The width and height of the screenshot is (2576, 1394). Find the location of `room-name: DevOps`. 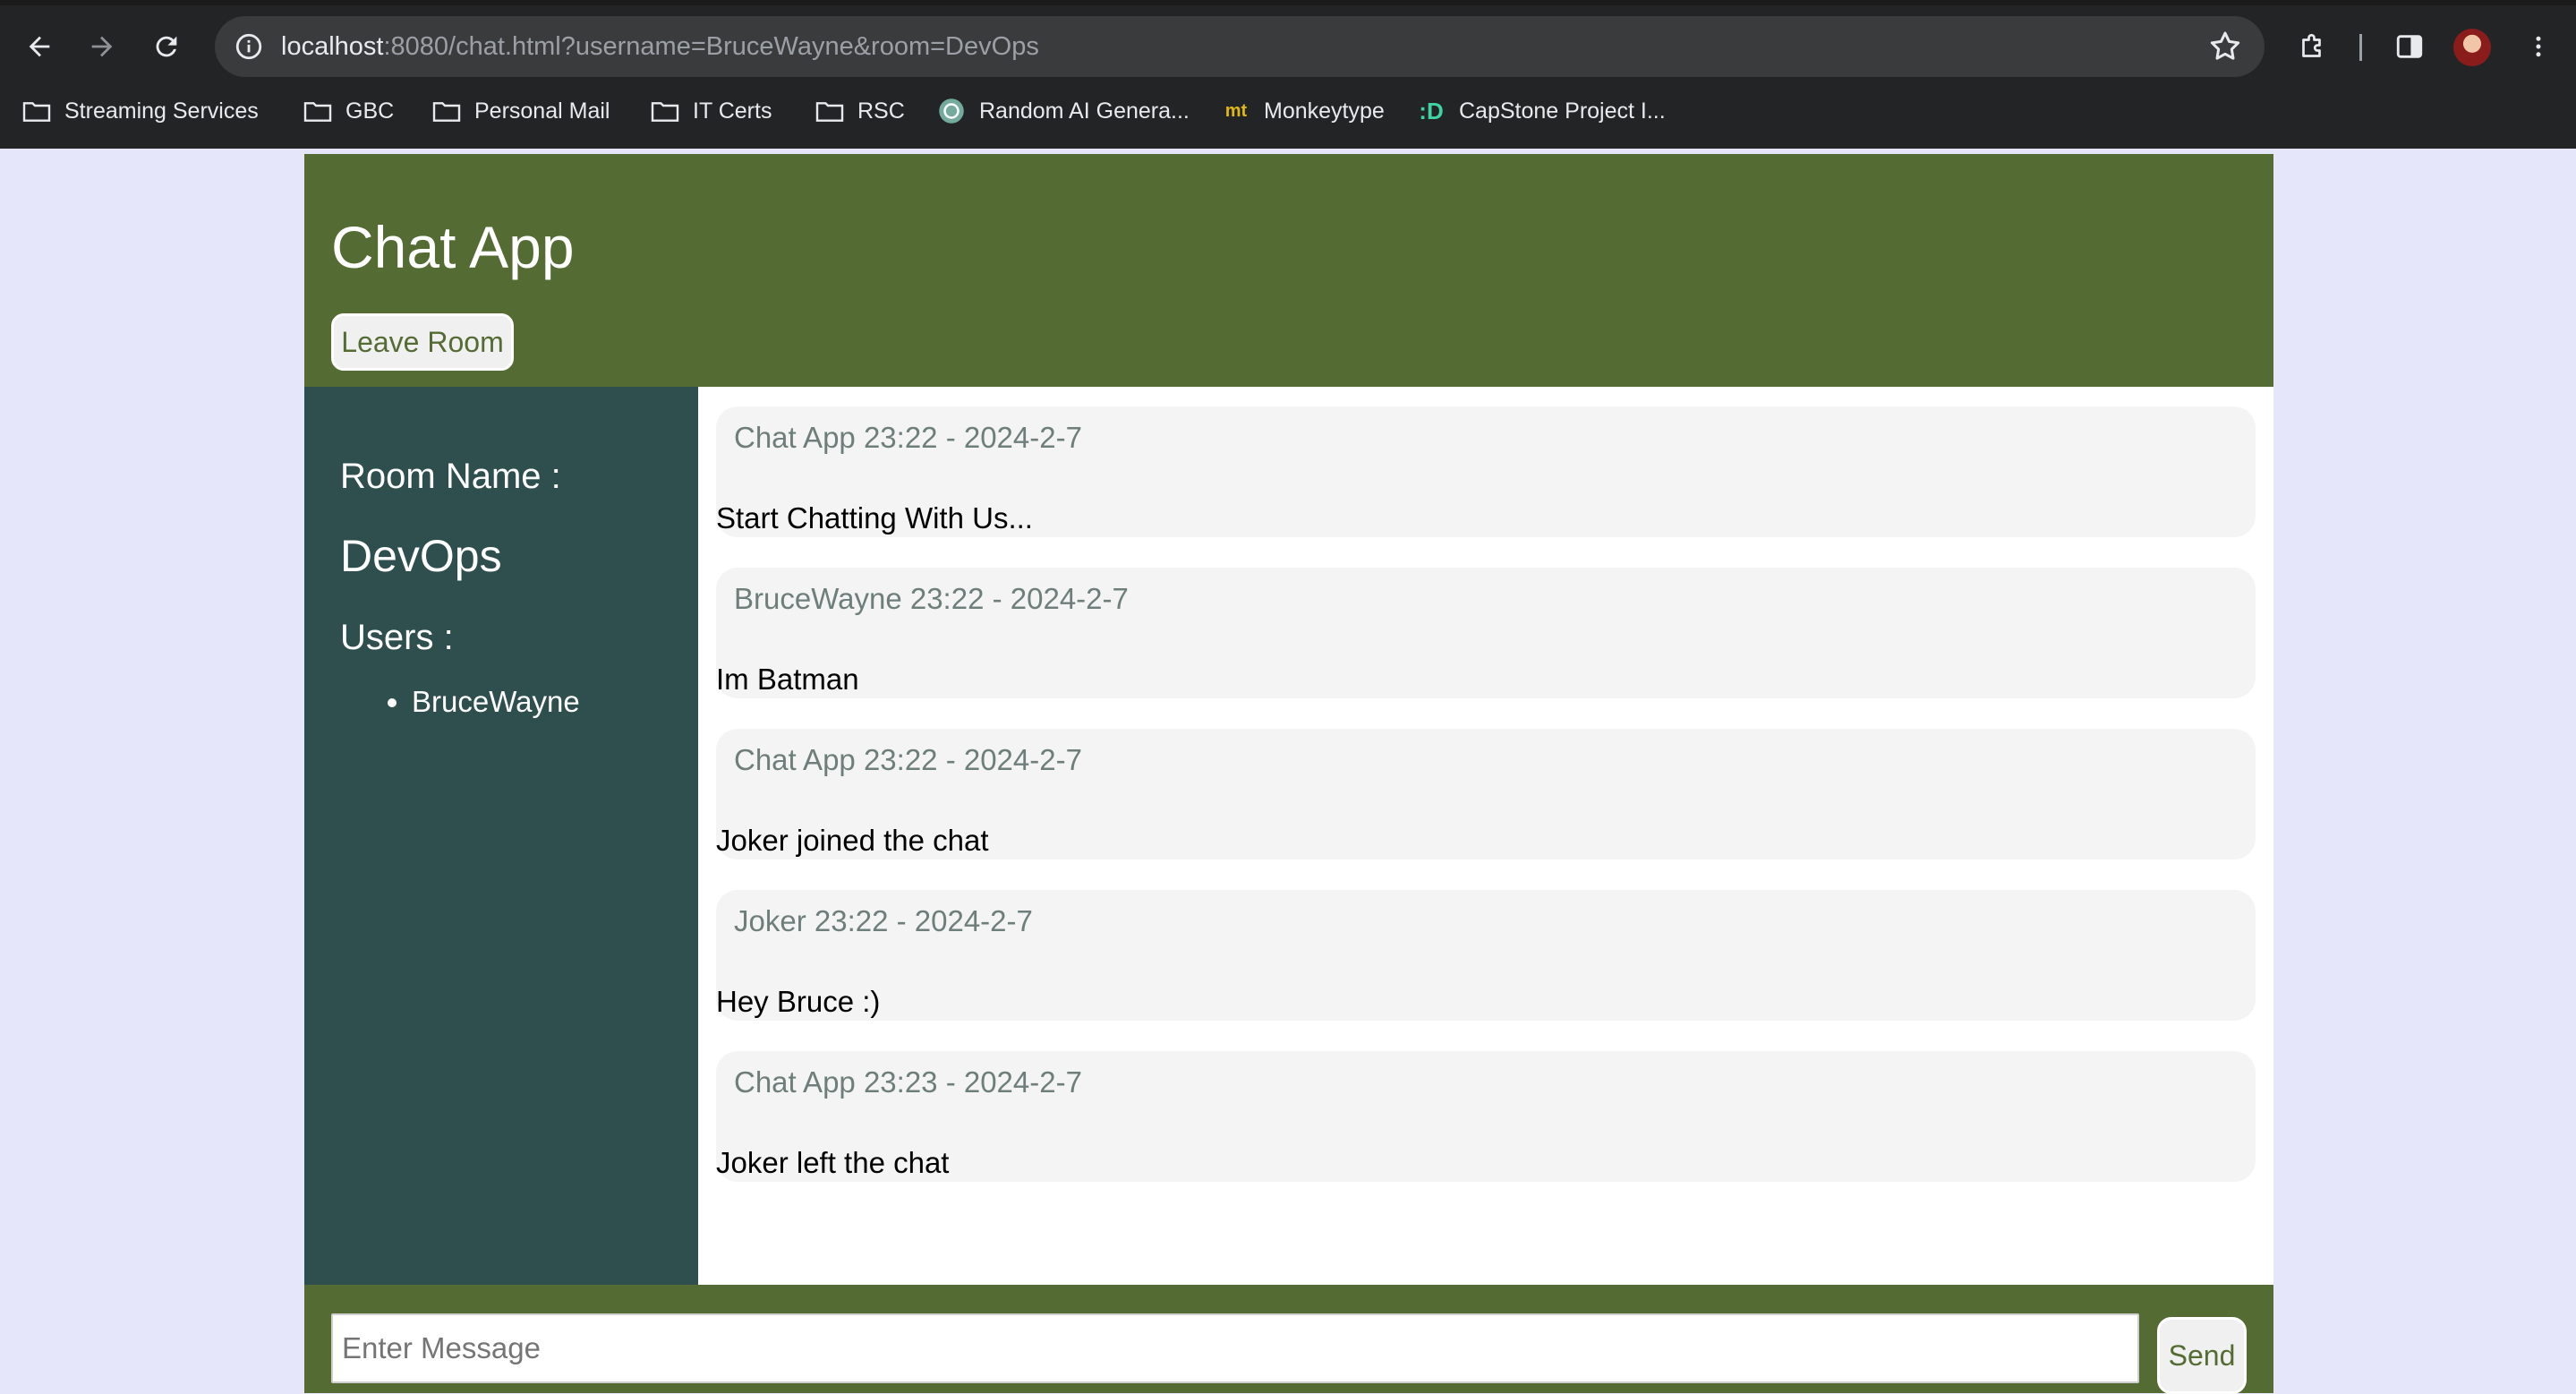

room-name: DevOps is located at coordinates (421, 556).